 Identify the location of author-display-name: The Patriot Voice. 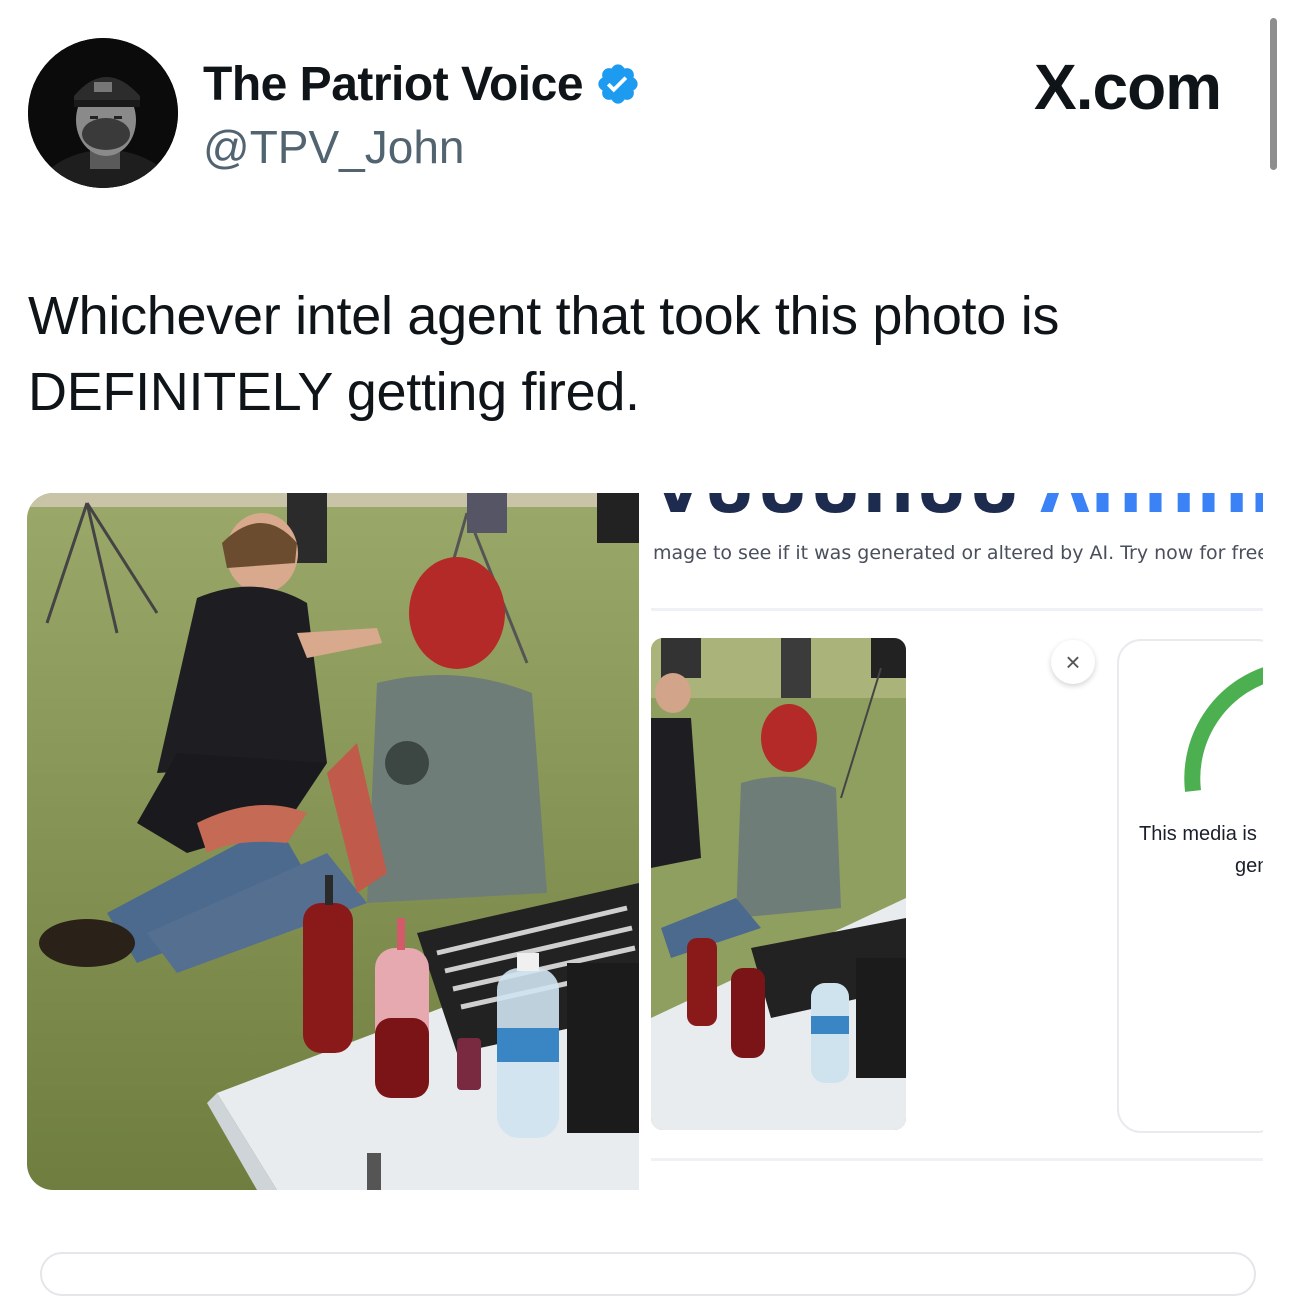
(393, 84).